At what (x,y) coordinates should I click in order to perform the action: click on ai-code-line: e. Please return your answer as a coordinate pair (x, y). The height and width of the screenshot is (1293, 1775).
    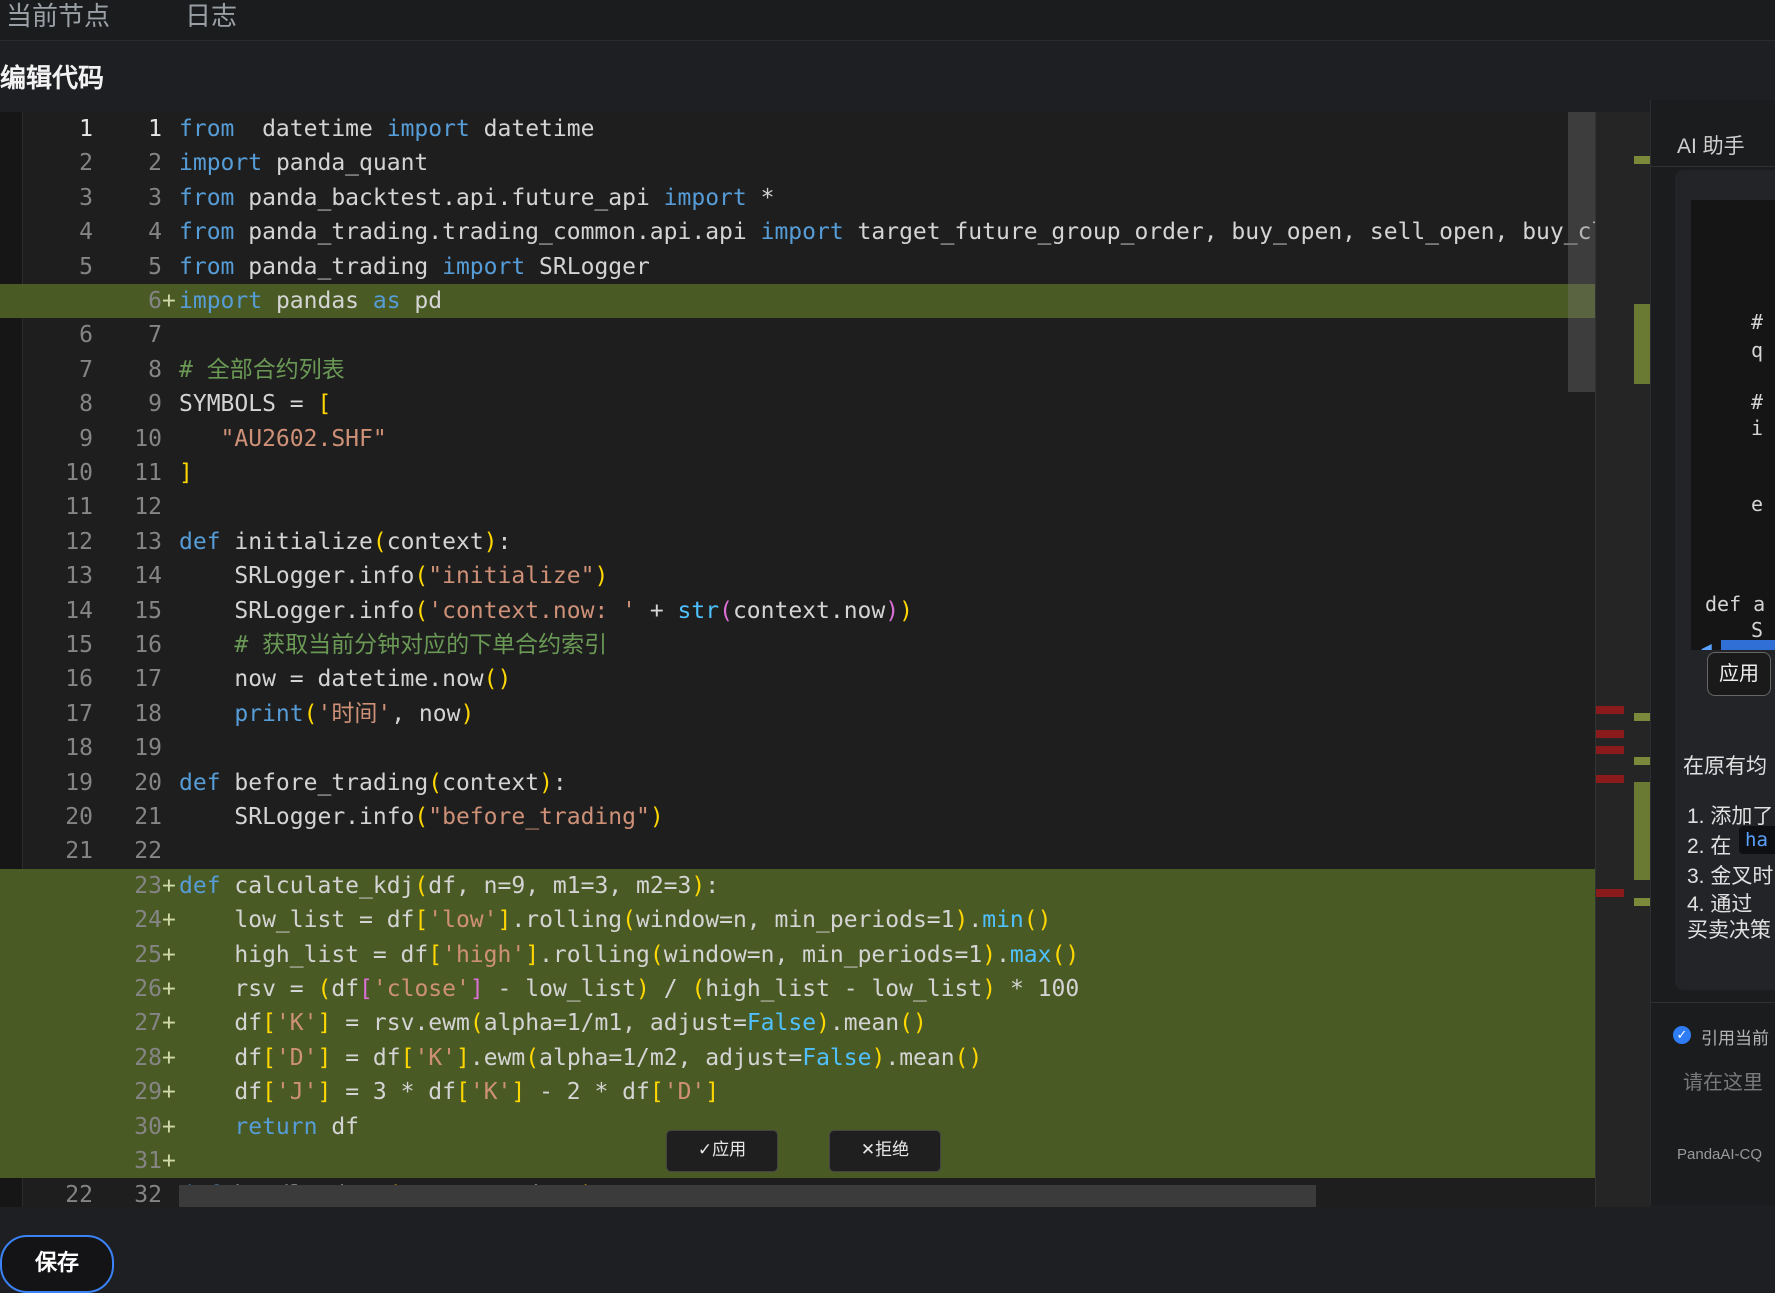
    Looking at the image, I should click on (1757, 504).